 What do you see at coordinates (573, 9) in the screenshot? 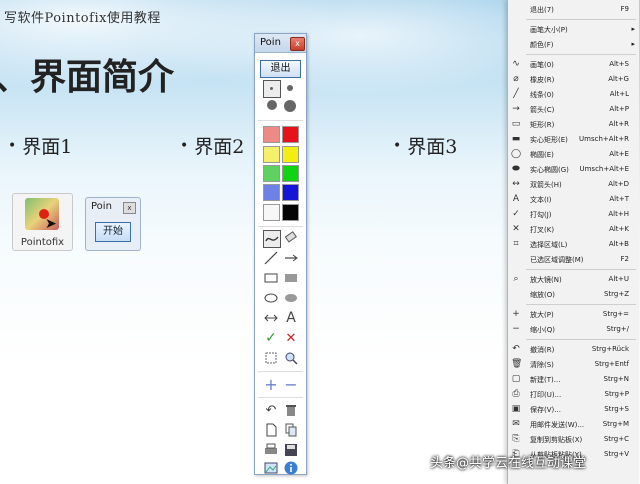
I see `menu-item: 退出(7) F9` at bounding box center [573, 9].